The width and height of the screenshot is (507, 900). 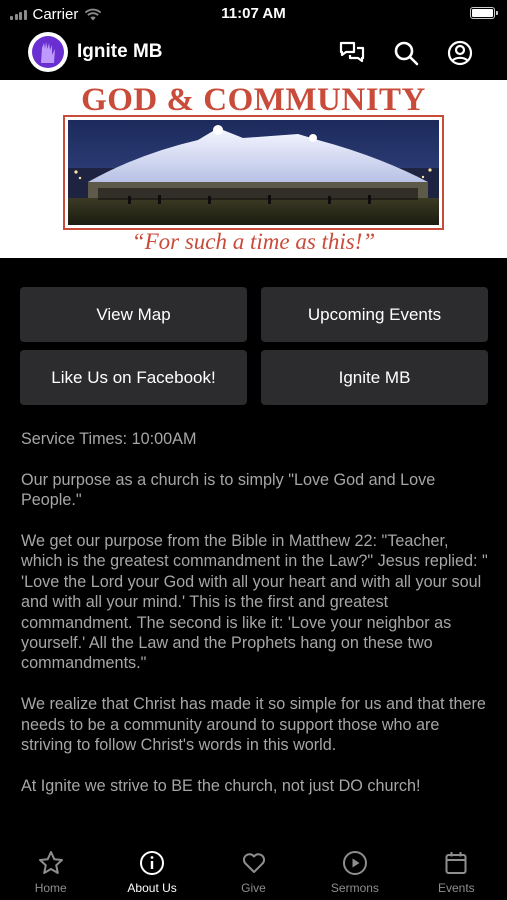 What do you see at coordinates (253, 172) in the screenshot?
I see `tent-photo` at bounding box center [253, 172].